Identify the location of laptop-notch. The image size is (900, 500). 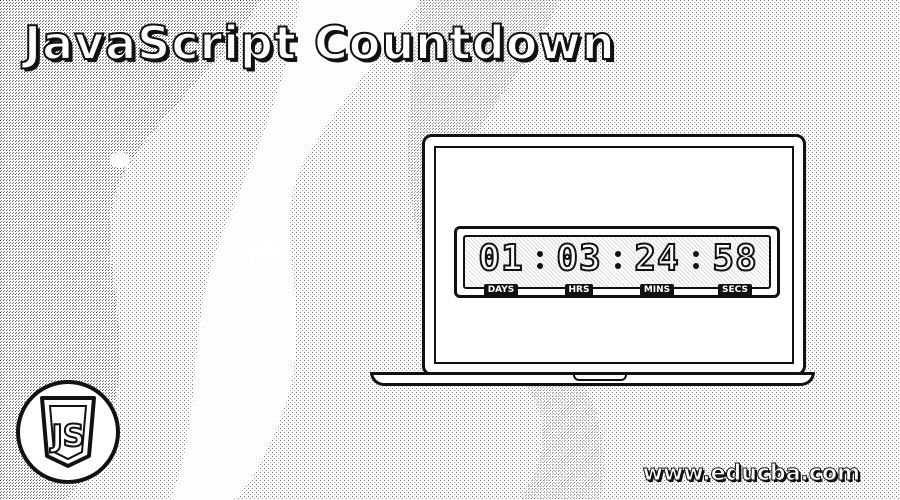
(600, 378).